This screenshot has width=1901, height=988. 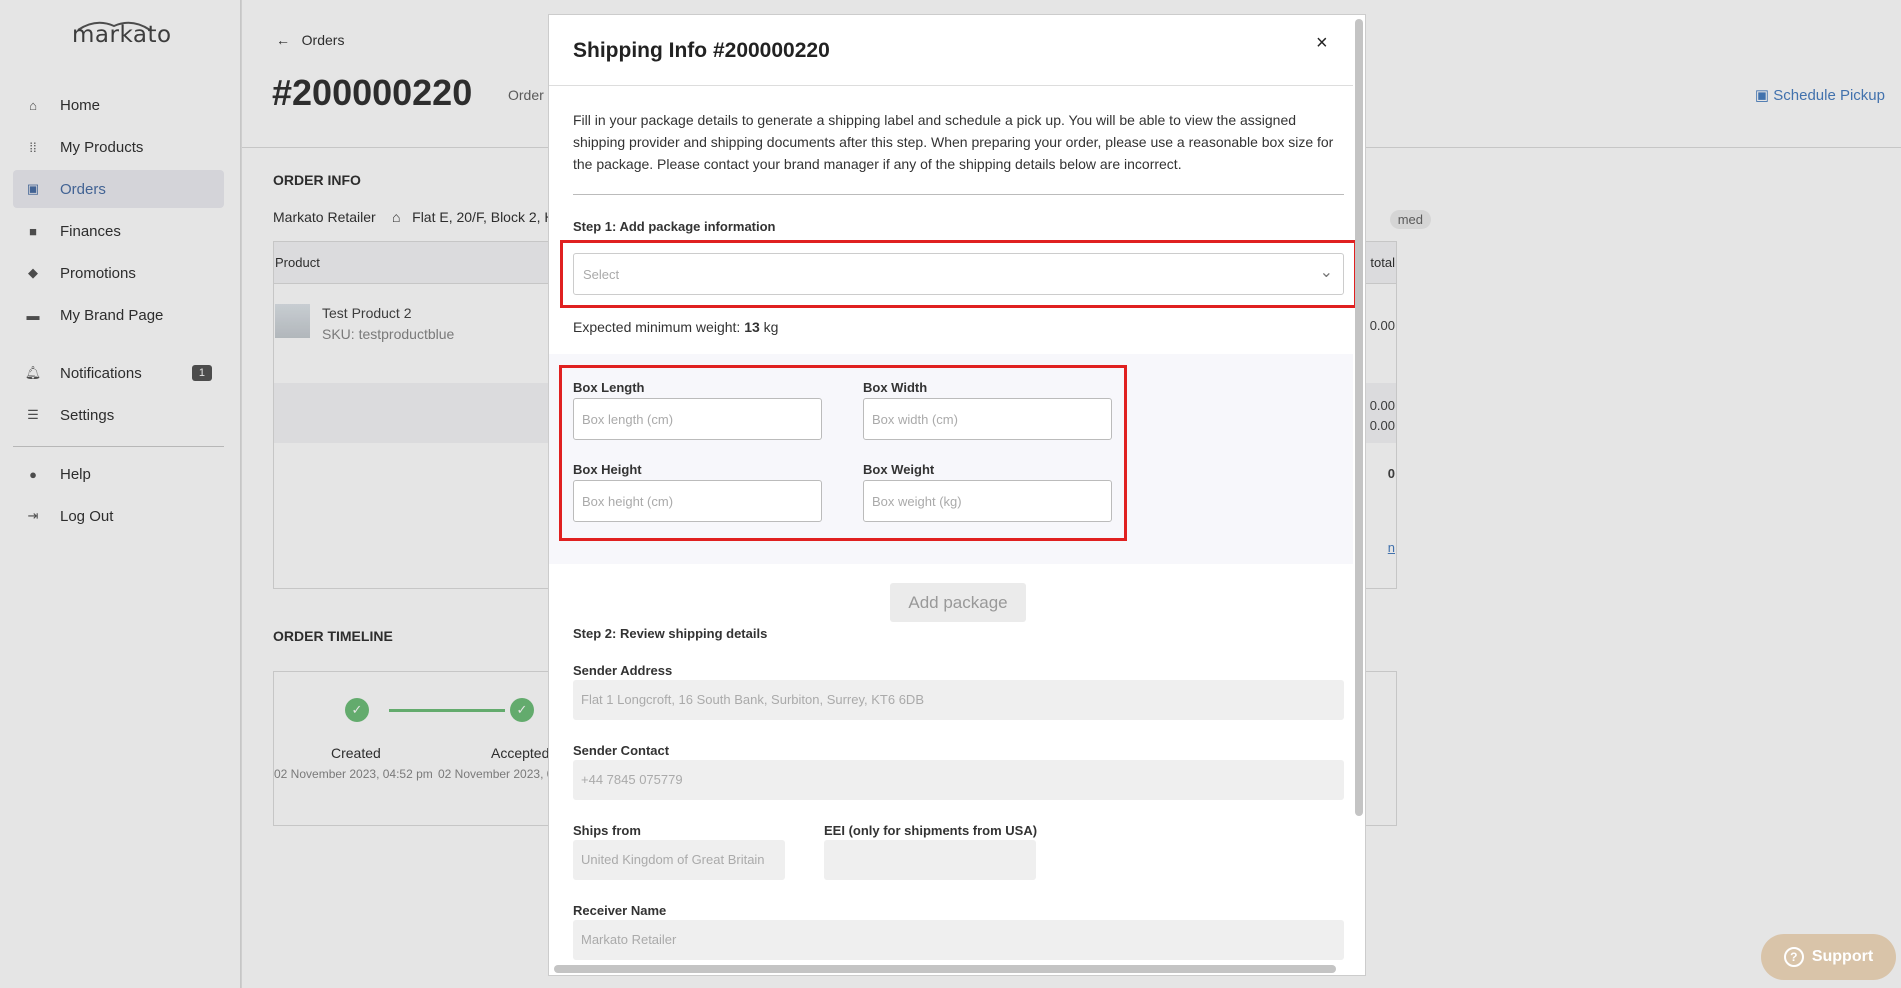 What do you see at coordinates (1322, 43) in the screenshot?
I see `close-icon: ×` at bounding box center [1322, 43].